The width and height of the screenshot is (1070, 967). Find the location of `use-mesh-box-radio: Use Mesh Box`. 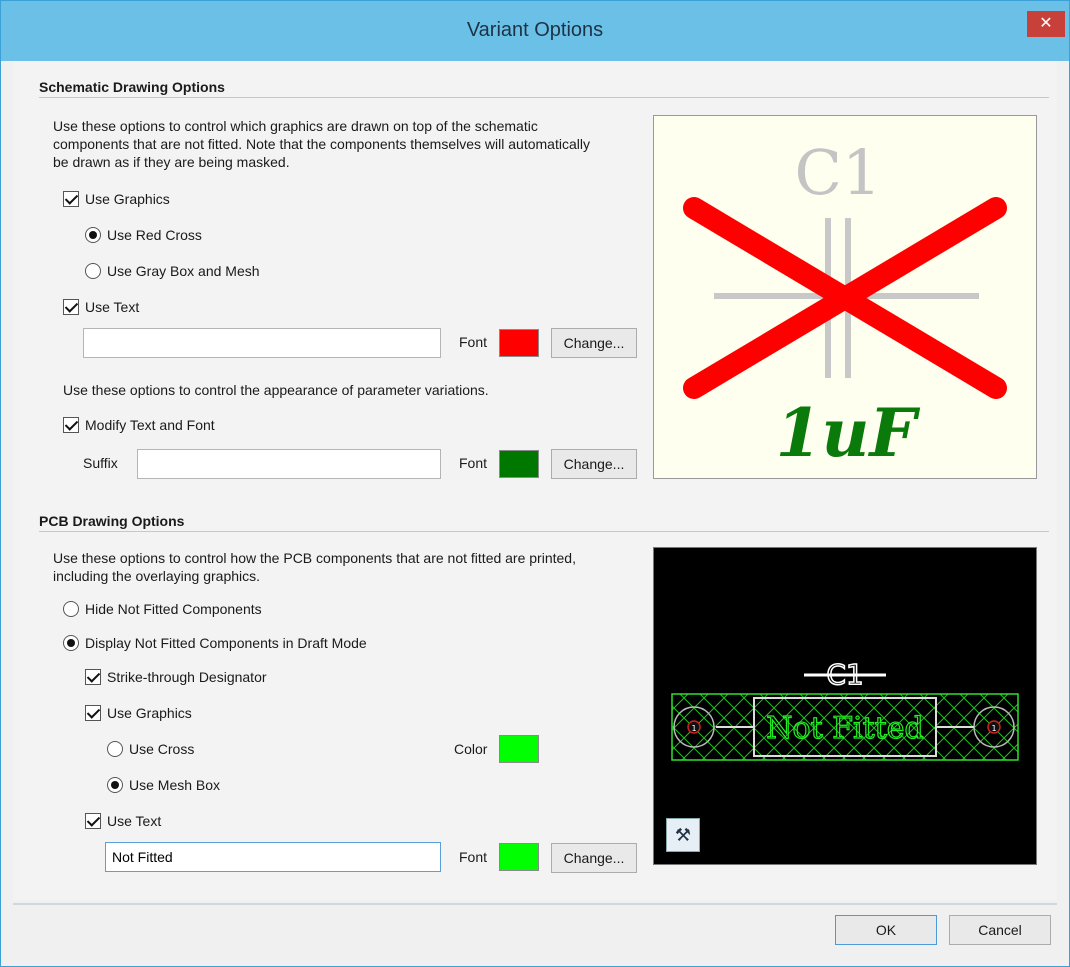

use-mesh-box-radio: Use Mesh Box is located at coordinates (163, 785).